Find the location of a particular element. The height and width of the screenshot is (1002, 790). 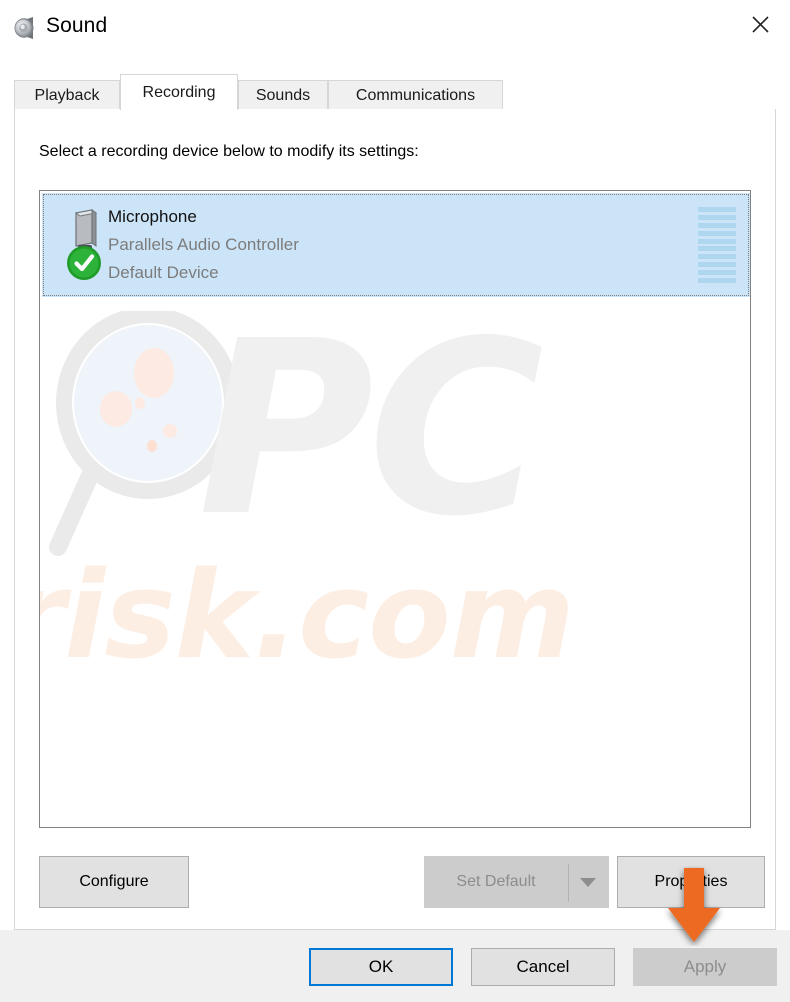

tab-communications: Communications is located at coordinates (415, 95).